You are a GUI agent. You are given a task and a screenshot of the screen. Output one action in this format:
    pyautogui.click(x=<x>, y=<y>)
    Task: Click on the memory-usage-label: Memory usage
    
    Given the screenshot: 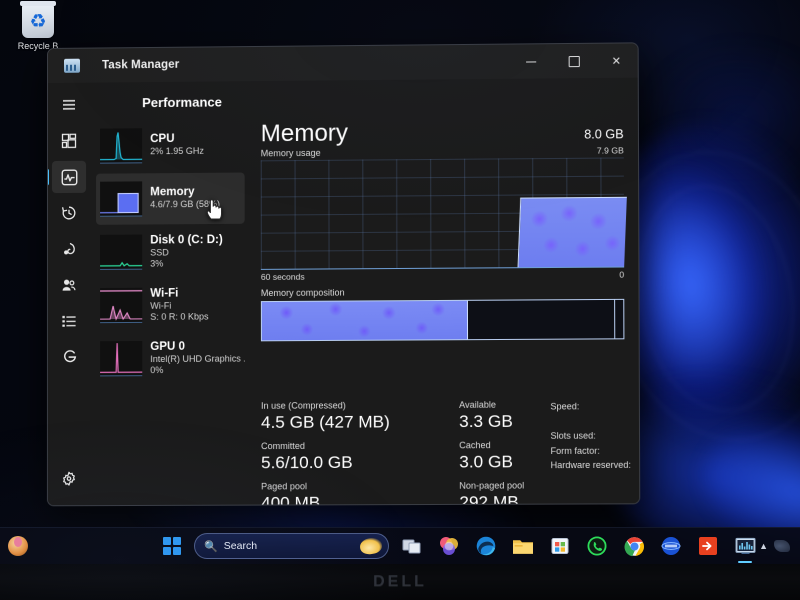 What is the action you would take?
    pyautogui.click(x=290, y=153)
    